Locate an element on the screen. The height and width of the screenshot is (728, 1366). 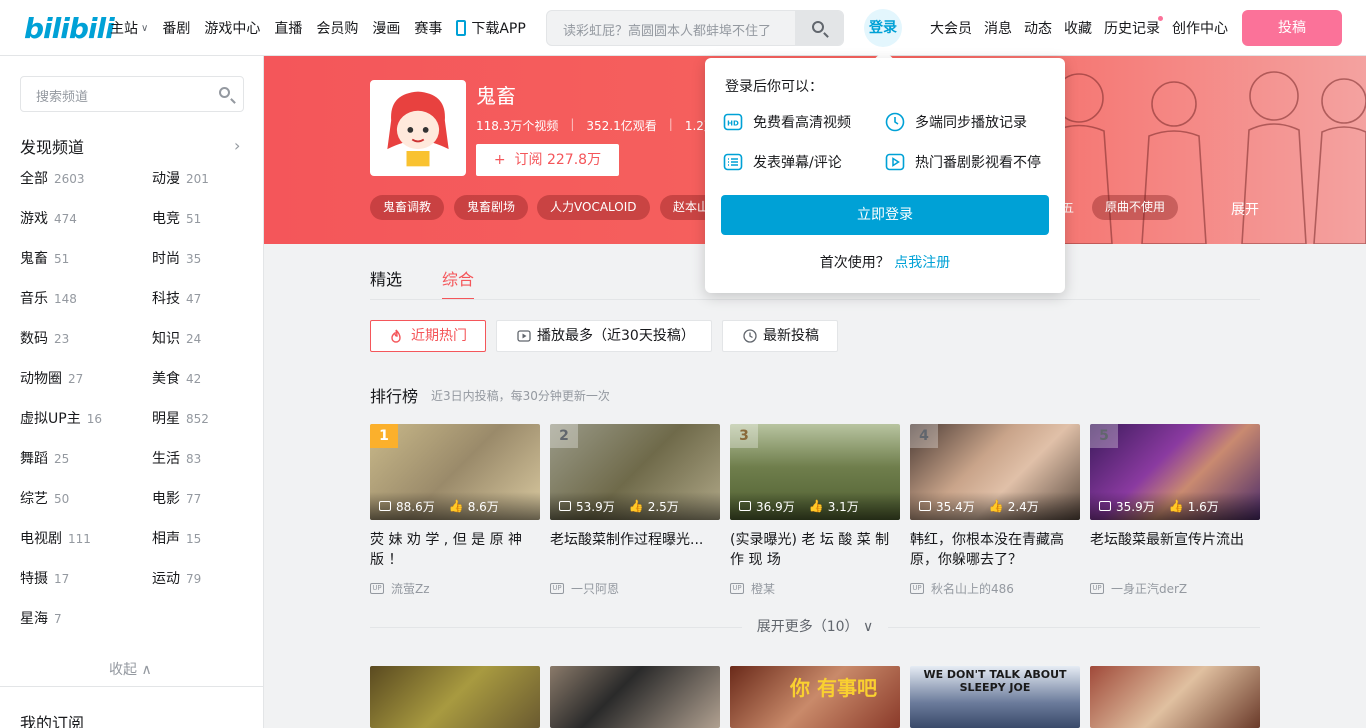
channel-item: 生活 83 is located at coordinates (176, 458).